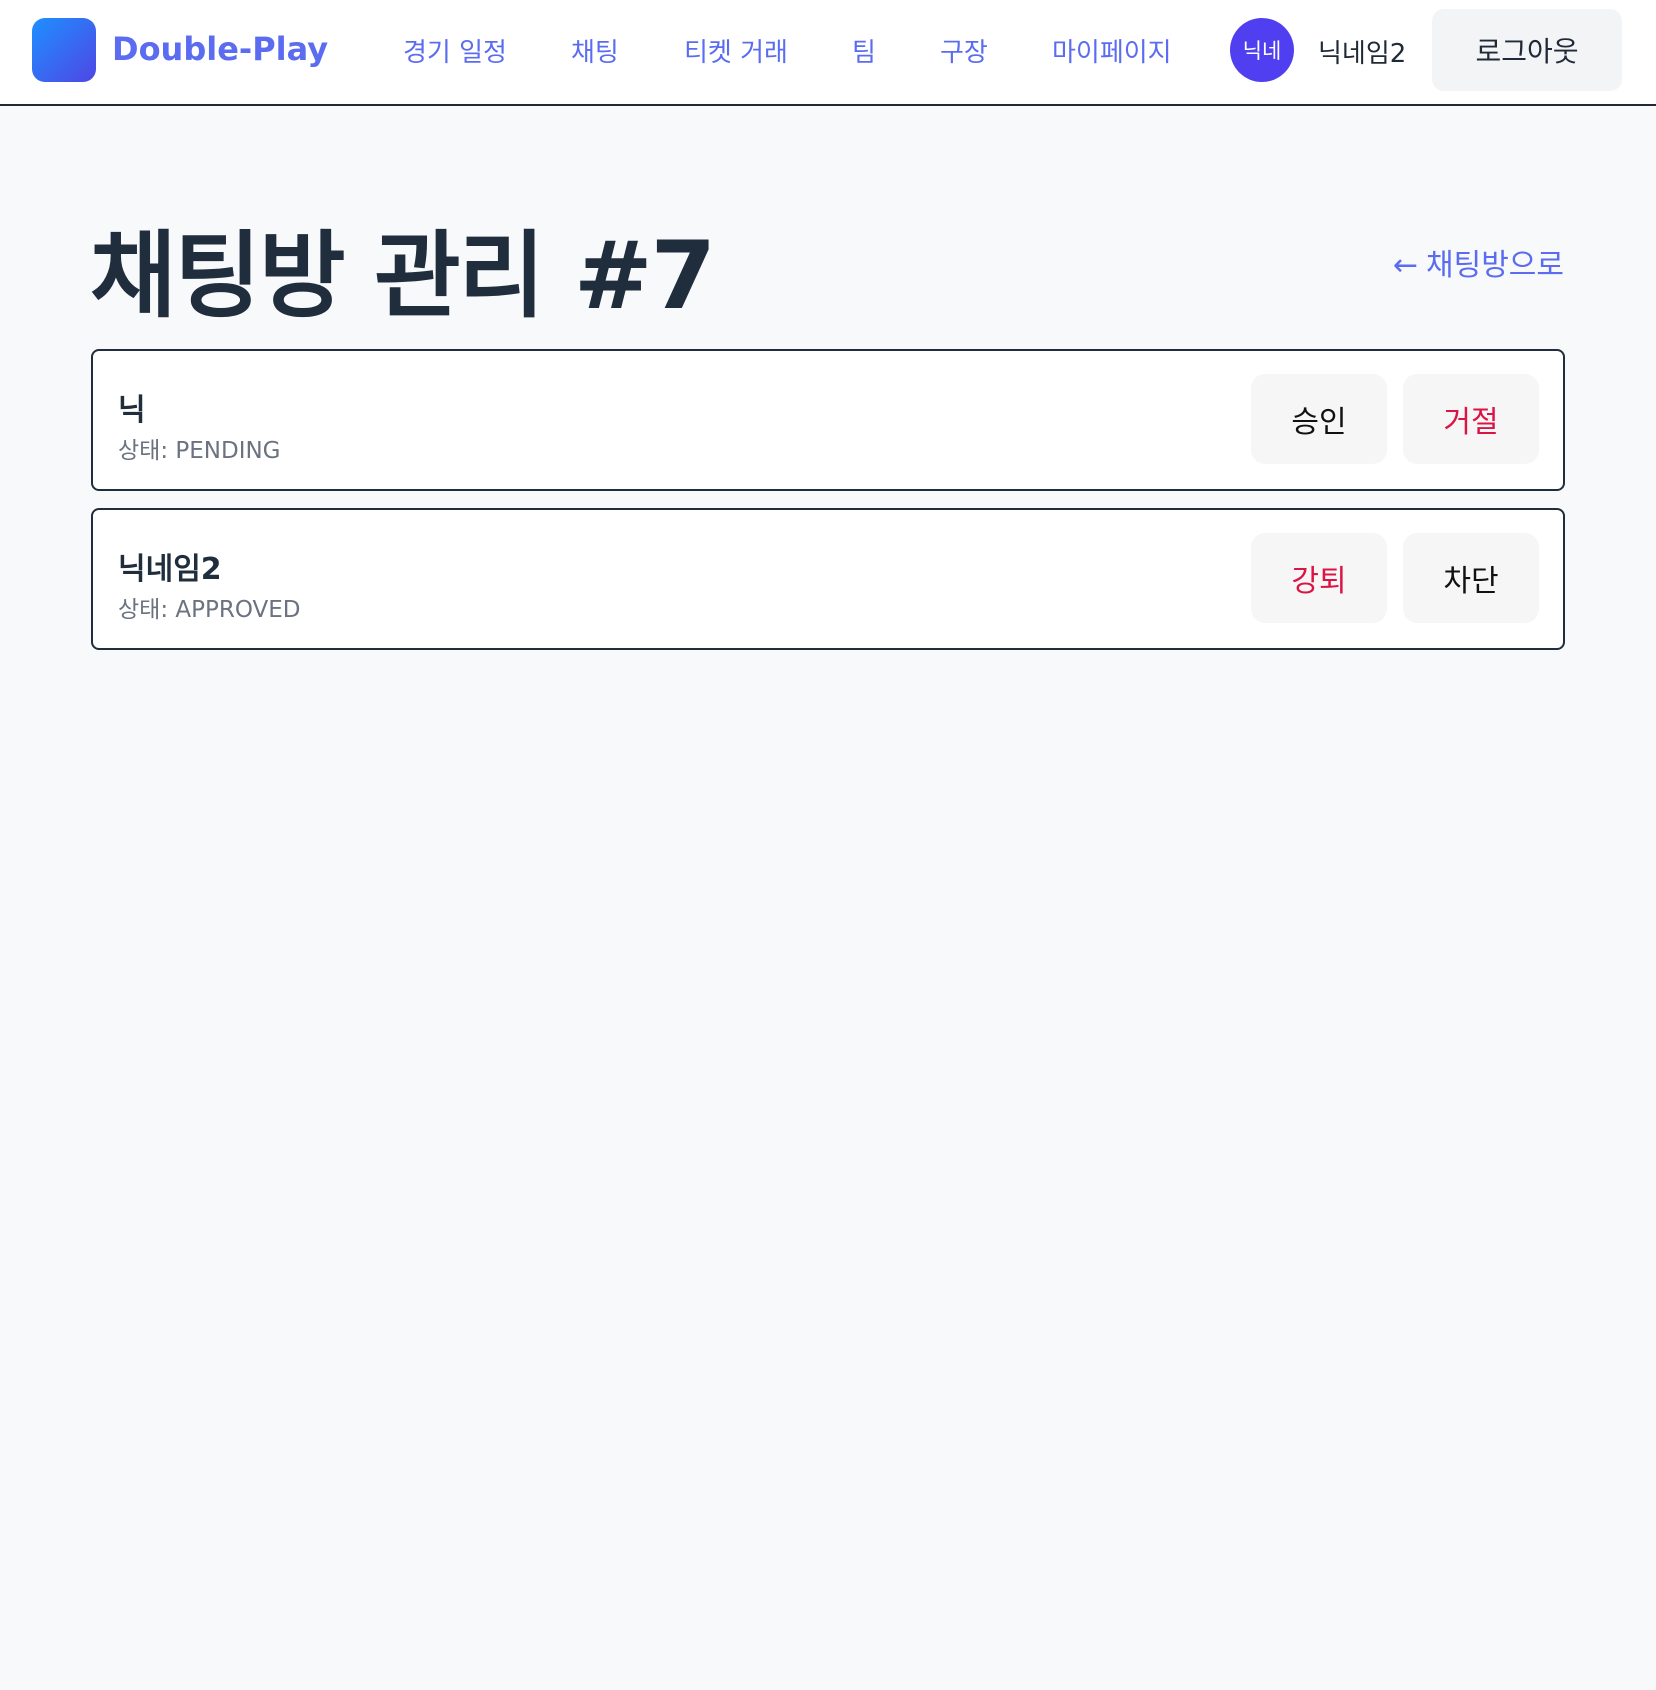 This screenshot has height=1690, width=1656. What do you see at coordinates (132, 410) in the screenshot?
I see `member-name: 닉` at bounding box center [132, 410].